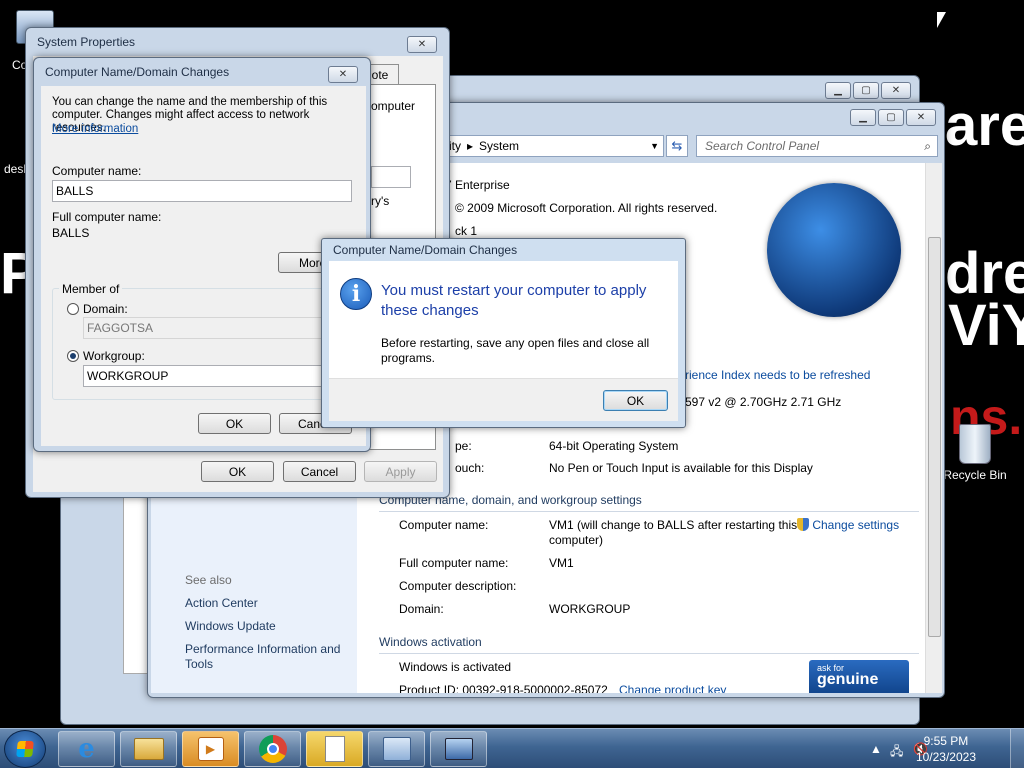 This screenshot has height=768, width=1024. I want to click on folder-icon, so click(148, 749).